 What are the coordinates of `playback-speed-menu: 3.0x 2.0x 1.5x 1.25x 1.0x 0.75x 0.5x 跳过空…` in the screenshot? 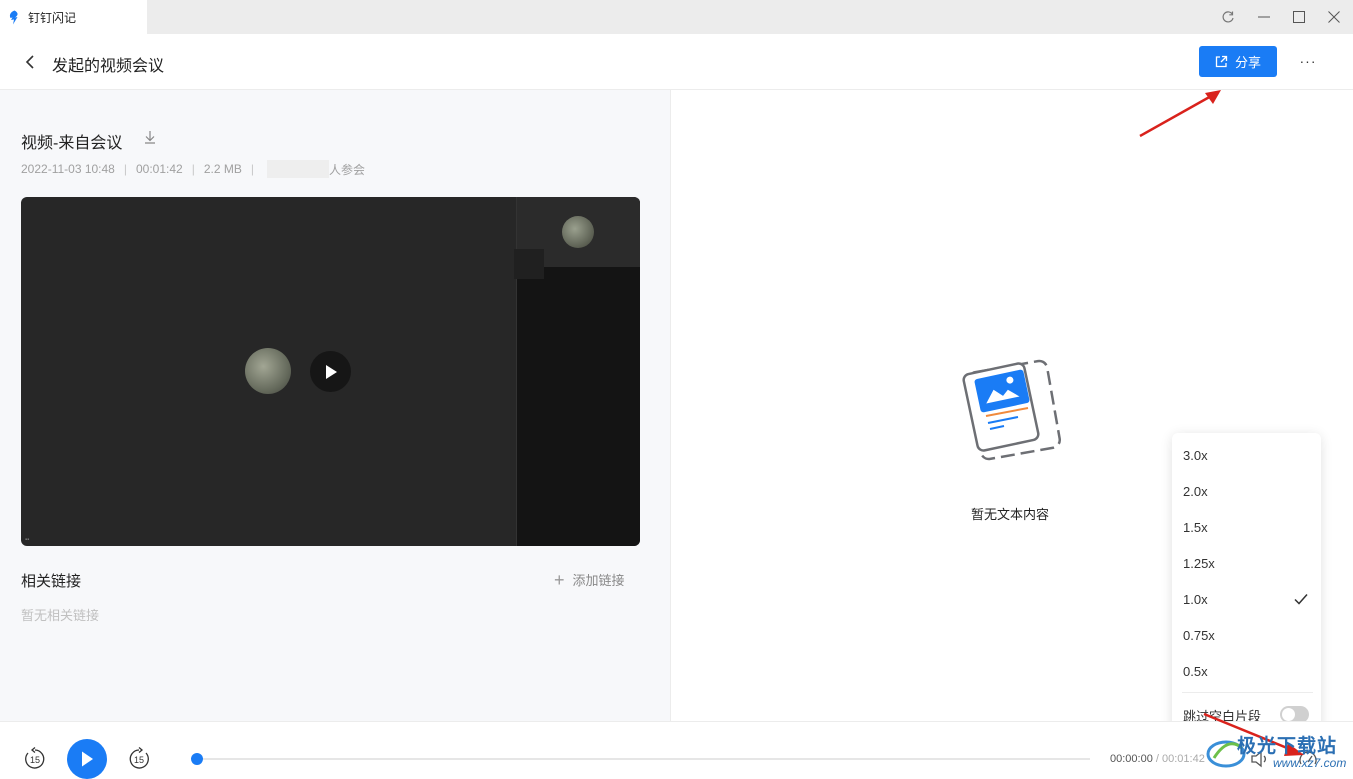 It's located at (1246, 585).